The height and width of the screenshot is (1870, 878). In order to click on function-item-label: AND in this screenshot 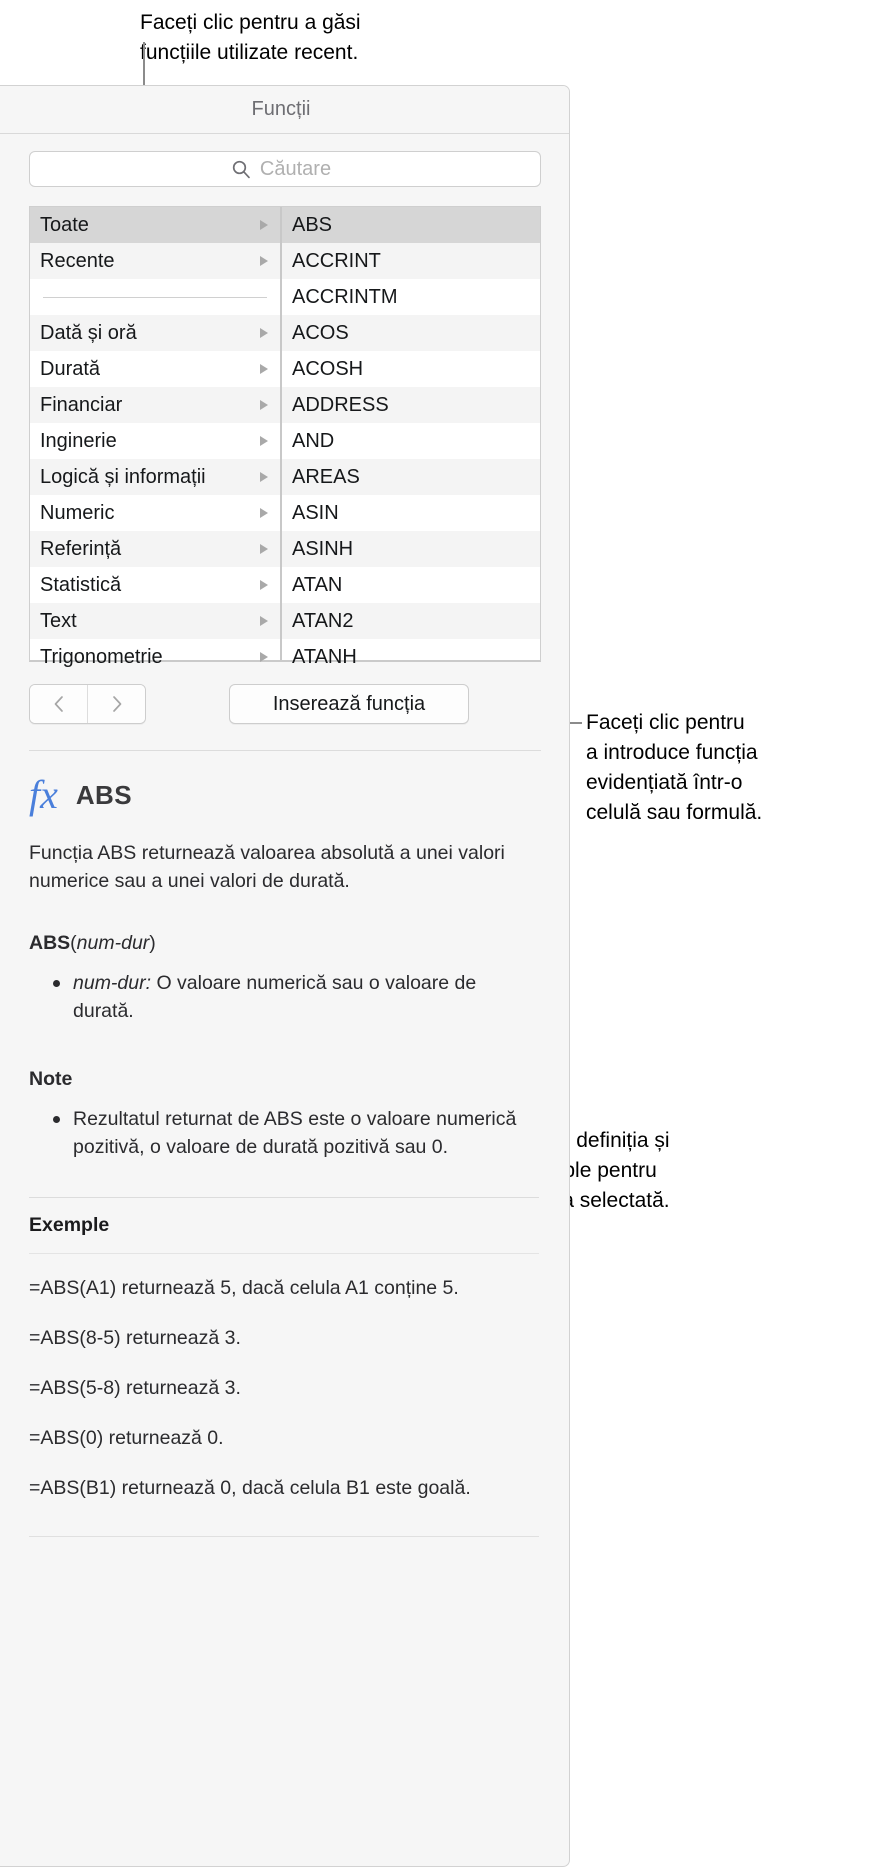, I will do `click(313, 440)`.